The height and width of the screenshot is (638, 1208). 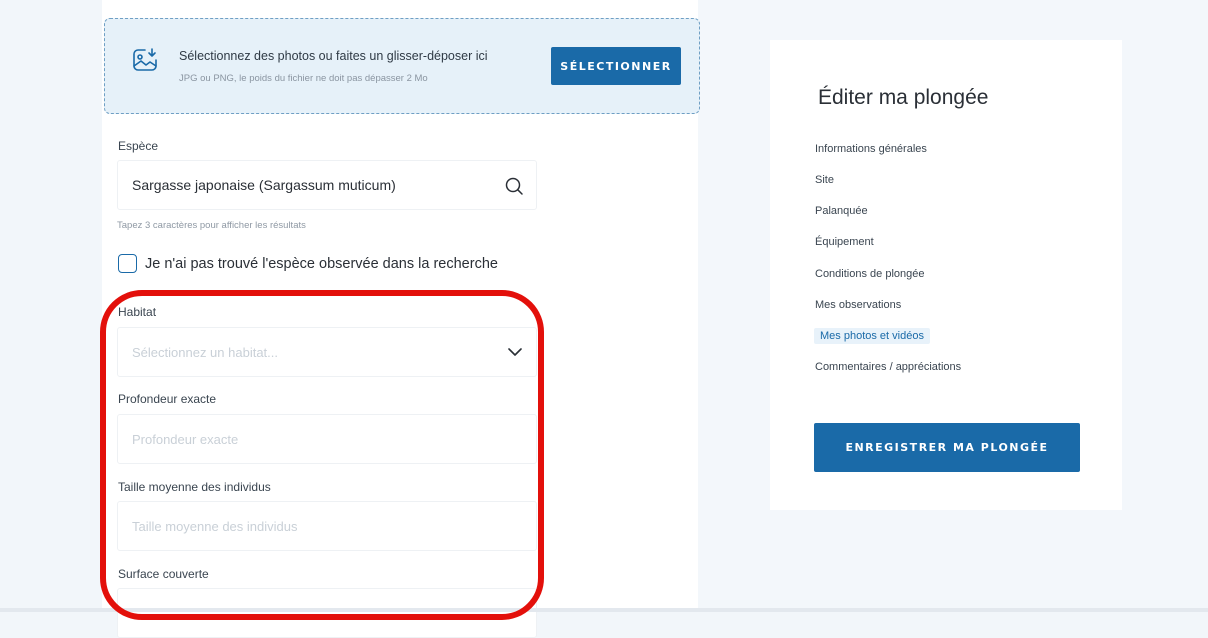 What do you see at coordinates (604, 610) in the screenshot?
I see `bottom-divider` at bounding box center [604, 610].